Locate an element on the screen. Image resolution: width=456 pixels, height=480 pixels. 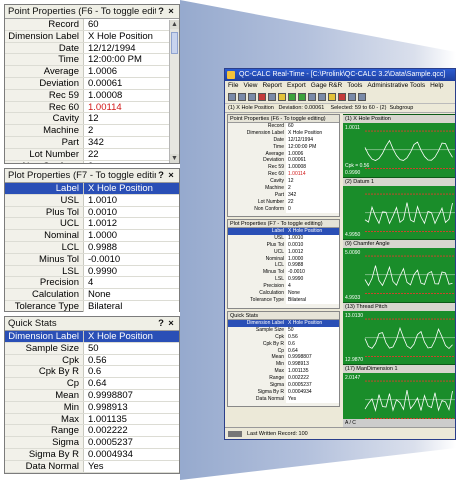
property-row: Label X Hole Position is located at coordinates (283, 231).